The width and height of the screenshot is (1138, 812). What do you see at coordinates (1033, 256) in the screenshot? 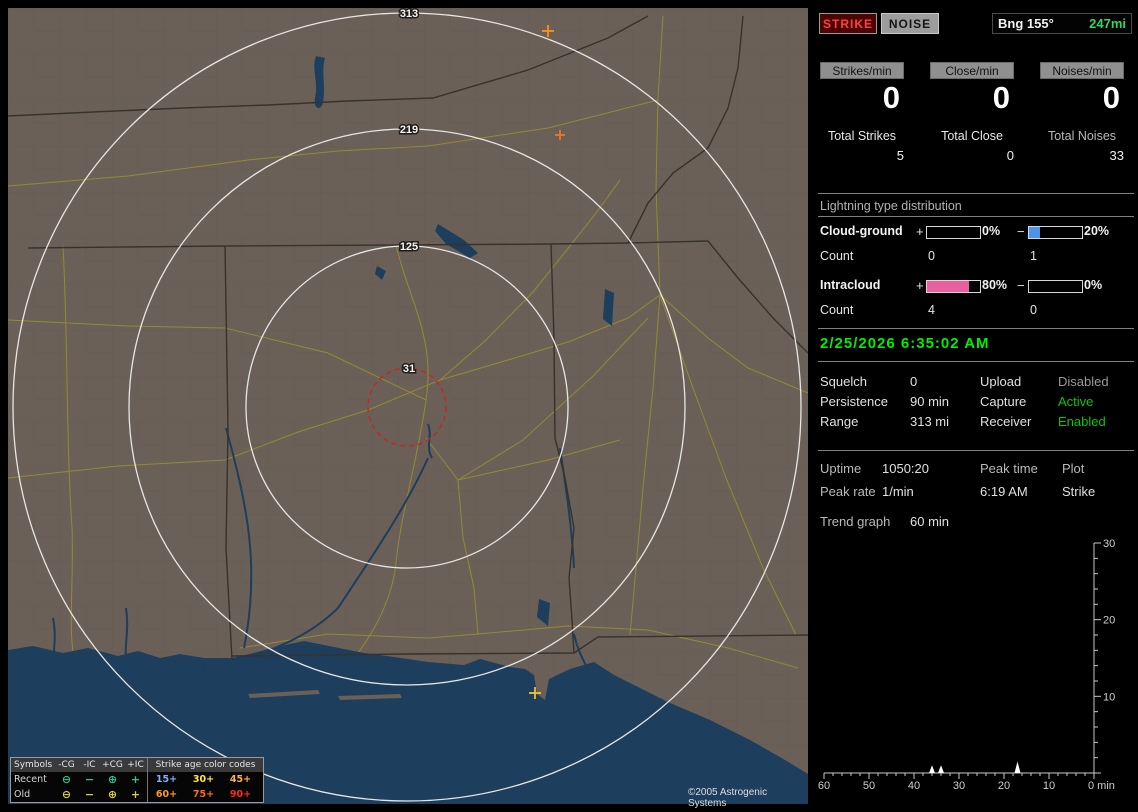
I see `cg-negative-count: 1` at bounding box center [1033, 256].